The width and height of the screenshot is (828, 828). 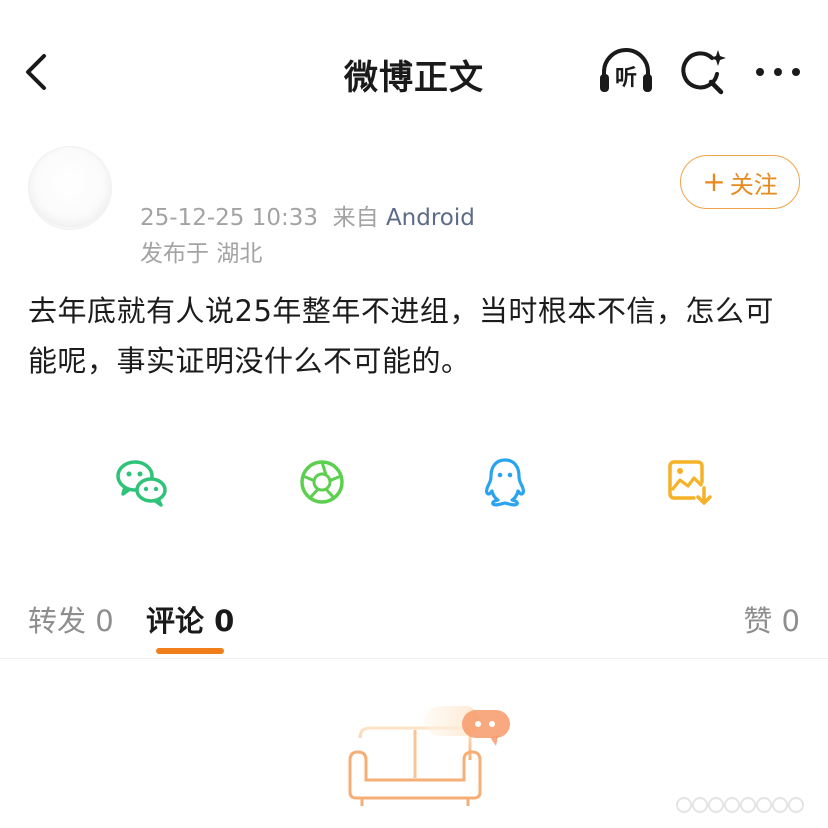 I want to click on qq-icon, so click(x=505, y=482).